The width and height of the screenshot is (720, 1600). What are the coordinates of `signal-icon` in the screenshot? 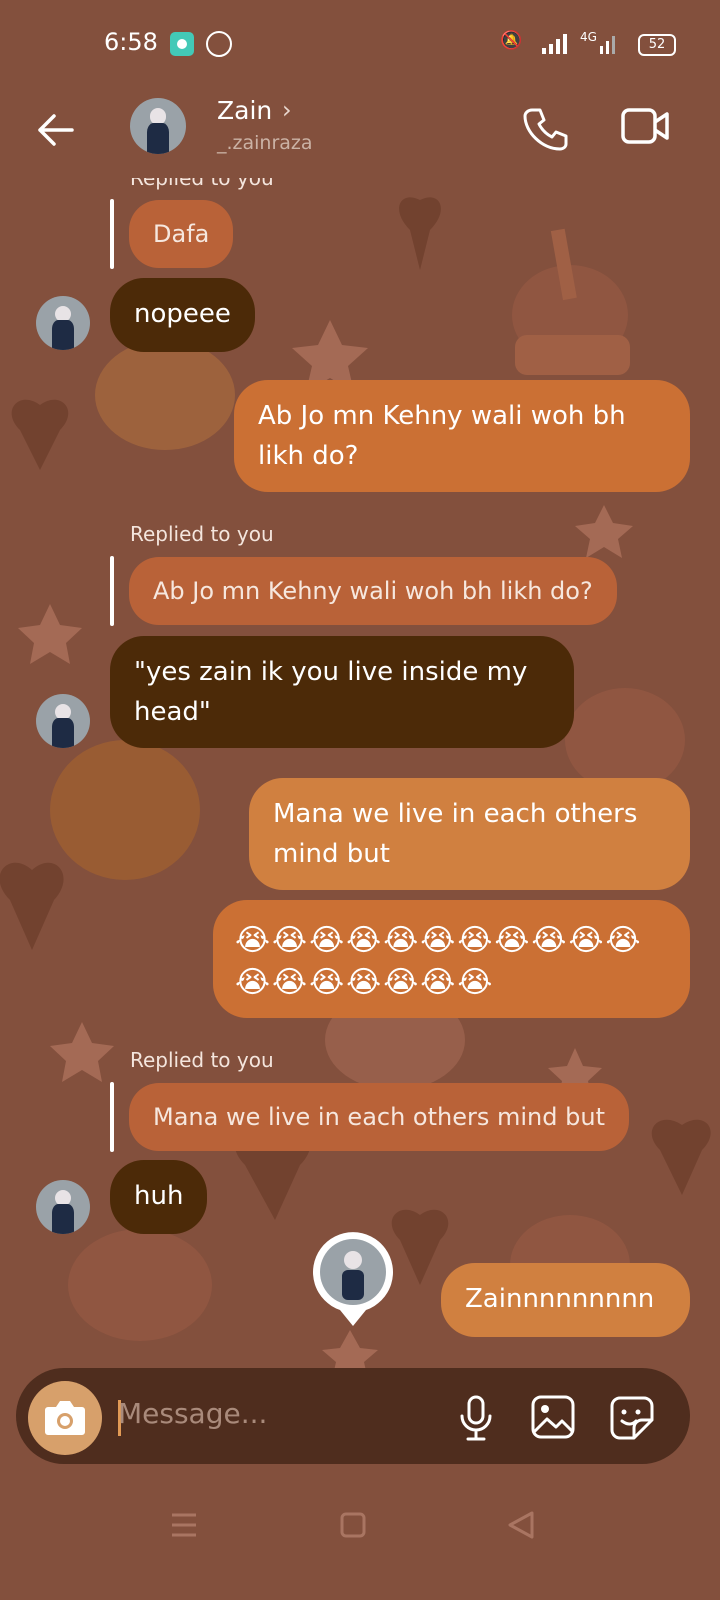 It's located at (554, 44).